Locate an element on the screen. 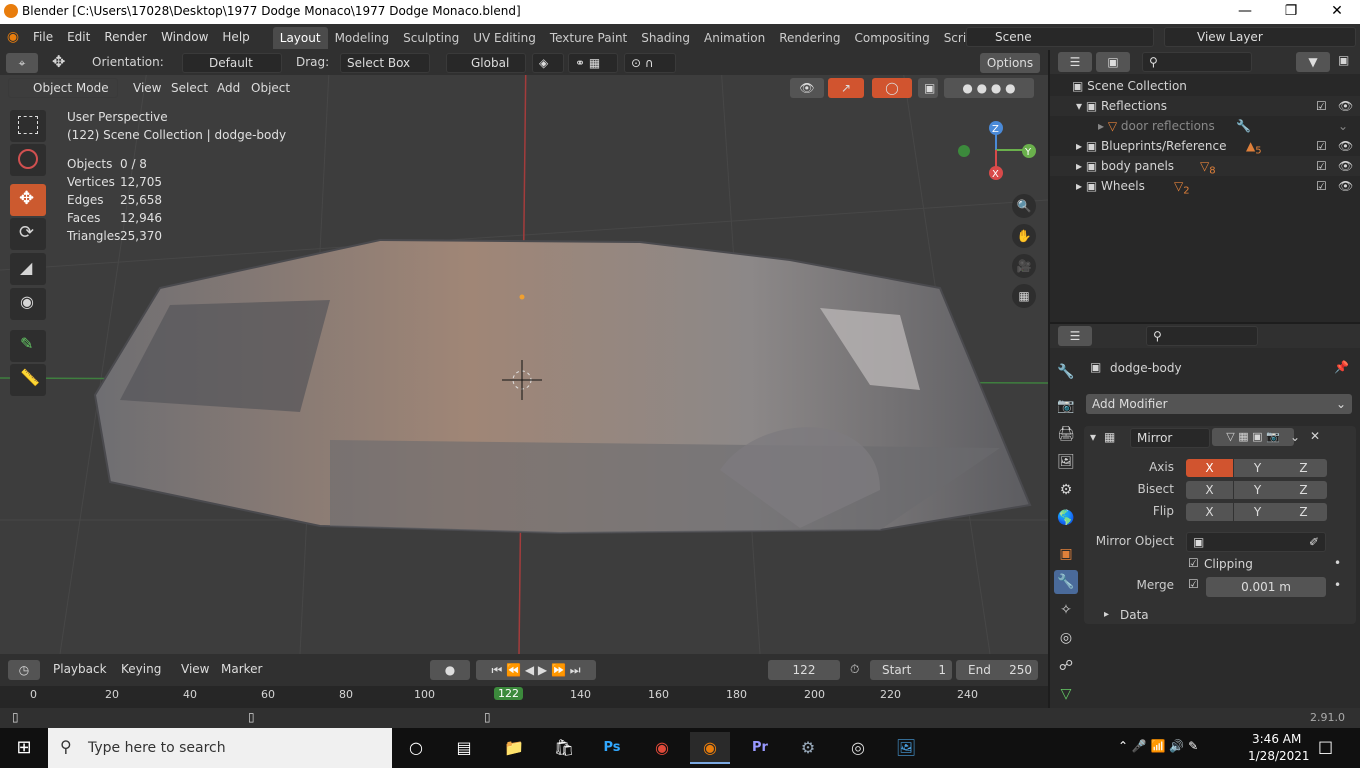 The height and width of the screenshot is (768, 1360). timeline-menu-playback: Playback is located at coordinates (80, 669).